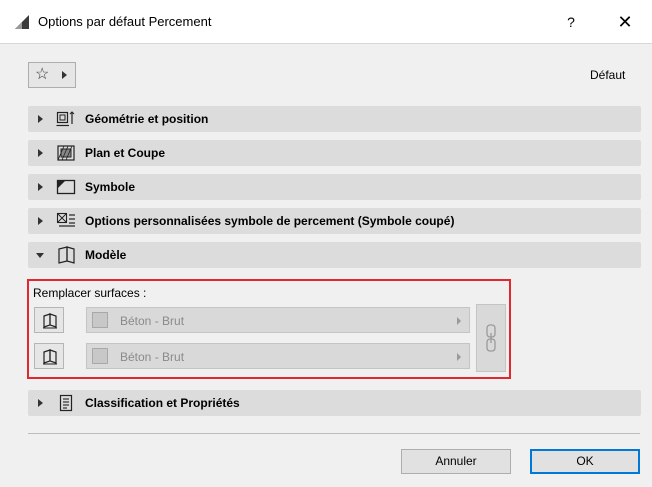  I want to click on floor-plan-icon, so click(66, 153).